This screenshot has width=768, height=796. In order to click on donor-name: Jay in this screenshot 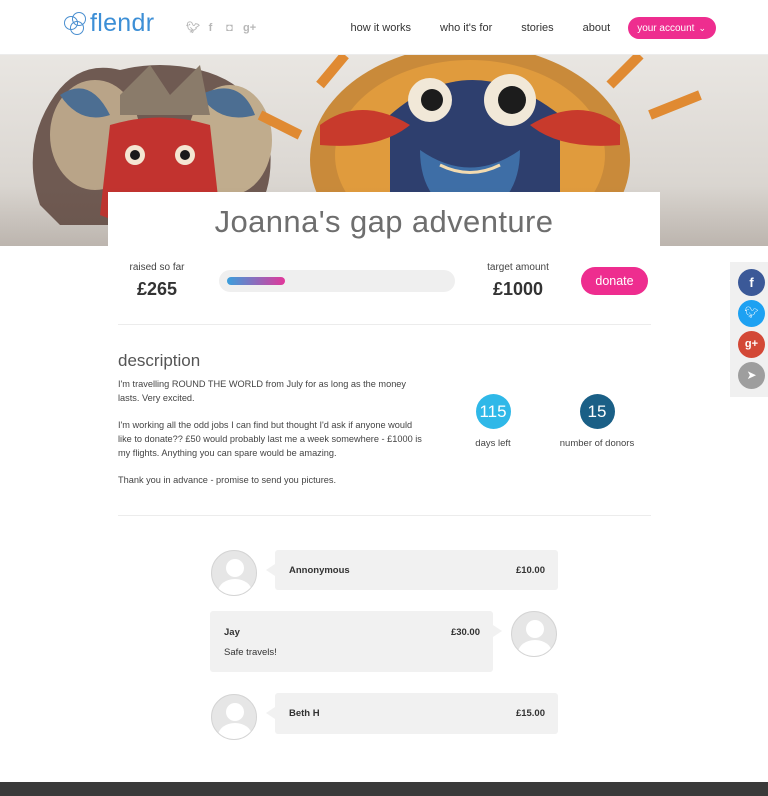, I will do `click(232, 632)`.